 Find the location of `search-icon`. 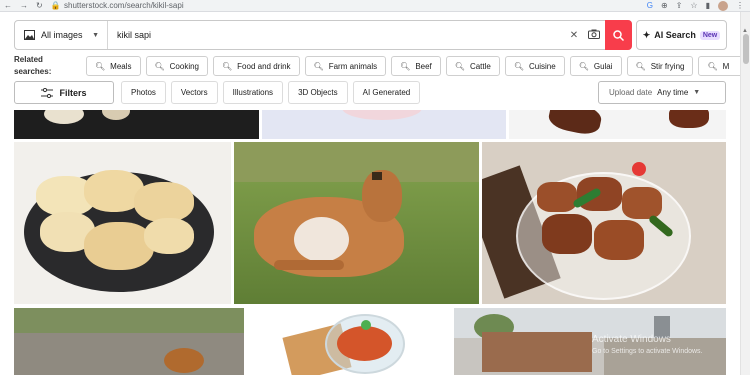

search-icon is located at coordinates (618, 35).